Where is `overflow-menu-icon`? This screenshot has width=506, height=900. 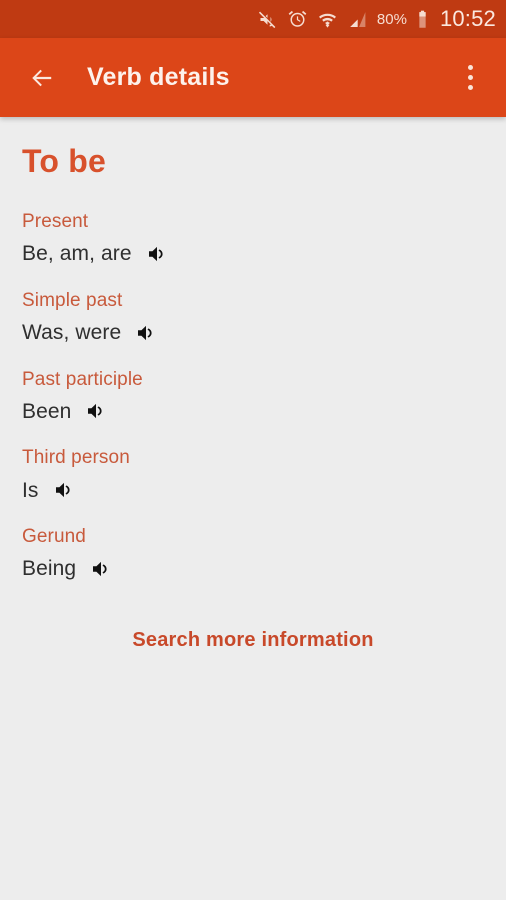
overflow-menu-icon is located at coordinates (470, 78).